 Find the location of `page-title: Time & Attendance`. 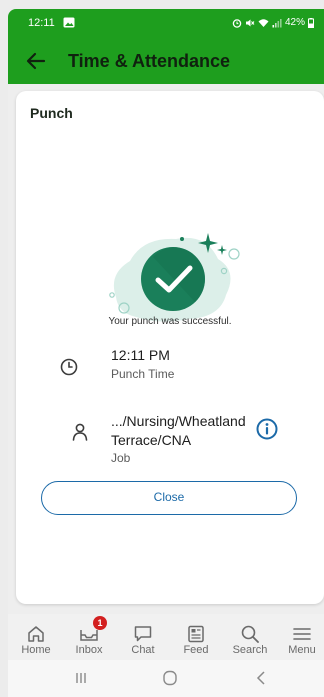

page-title: Time & Attendance is located at coordinates (149, 61).